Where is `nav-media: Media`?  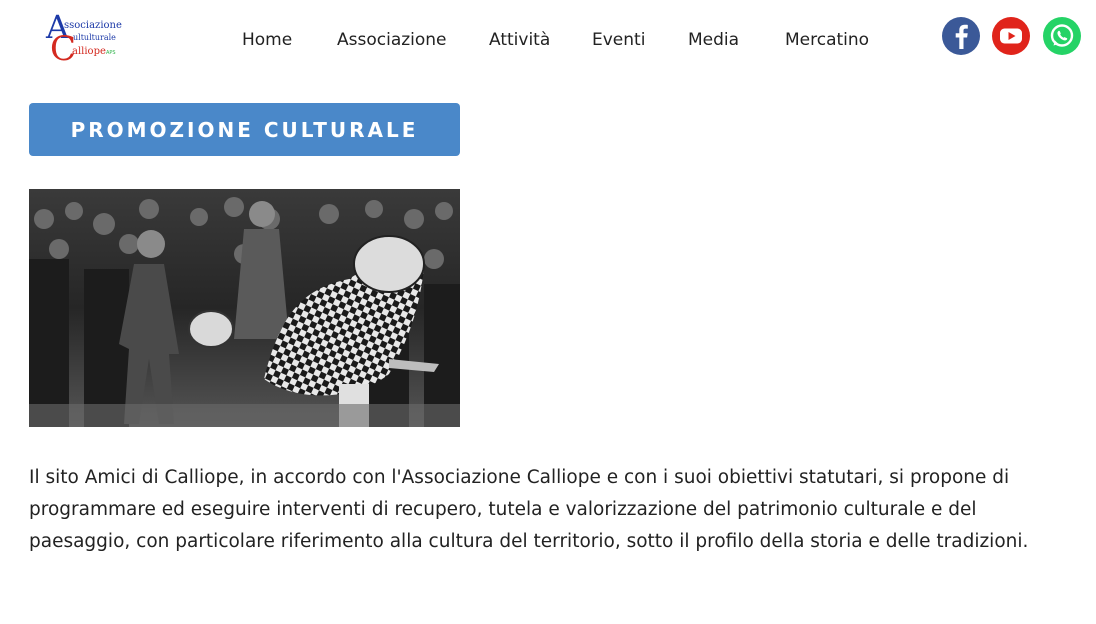
nav-media: Media is located at coordinates (713, 40).